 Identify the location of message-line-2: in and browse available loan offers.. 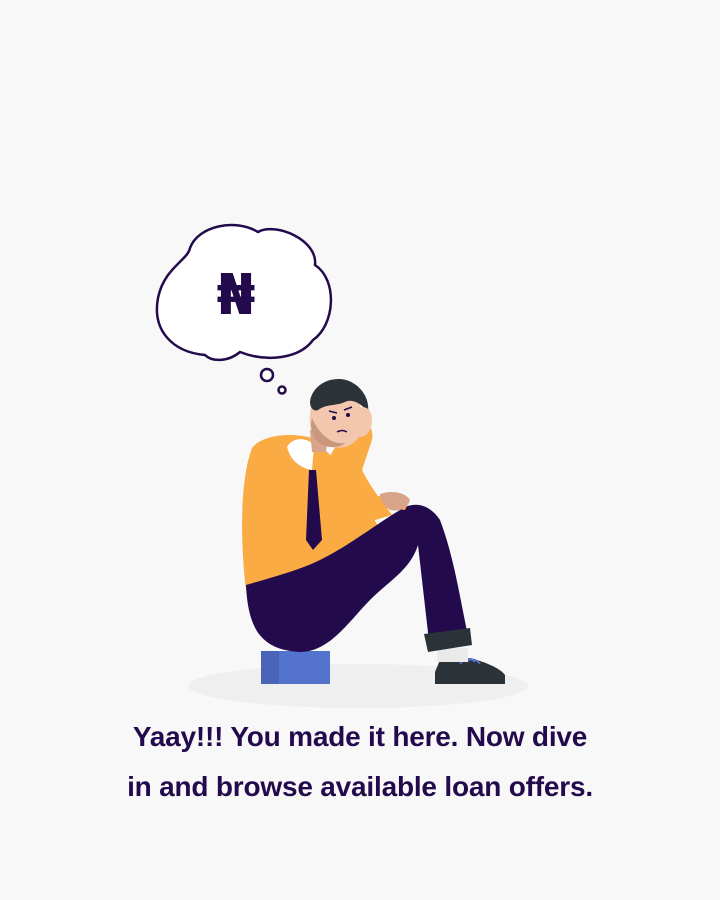
(360, 786).